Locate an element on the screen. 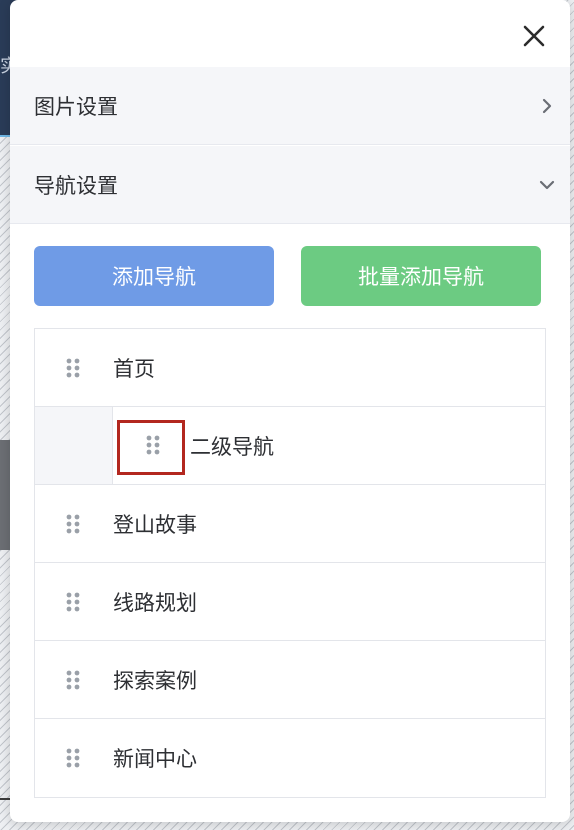 This screenshot has height=830, width=574. nav-item-route-planning: 线路规划 is located at coordinates (290, 602).